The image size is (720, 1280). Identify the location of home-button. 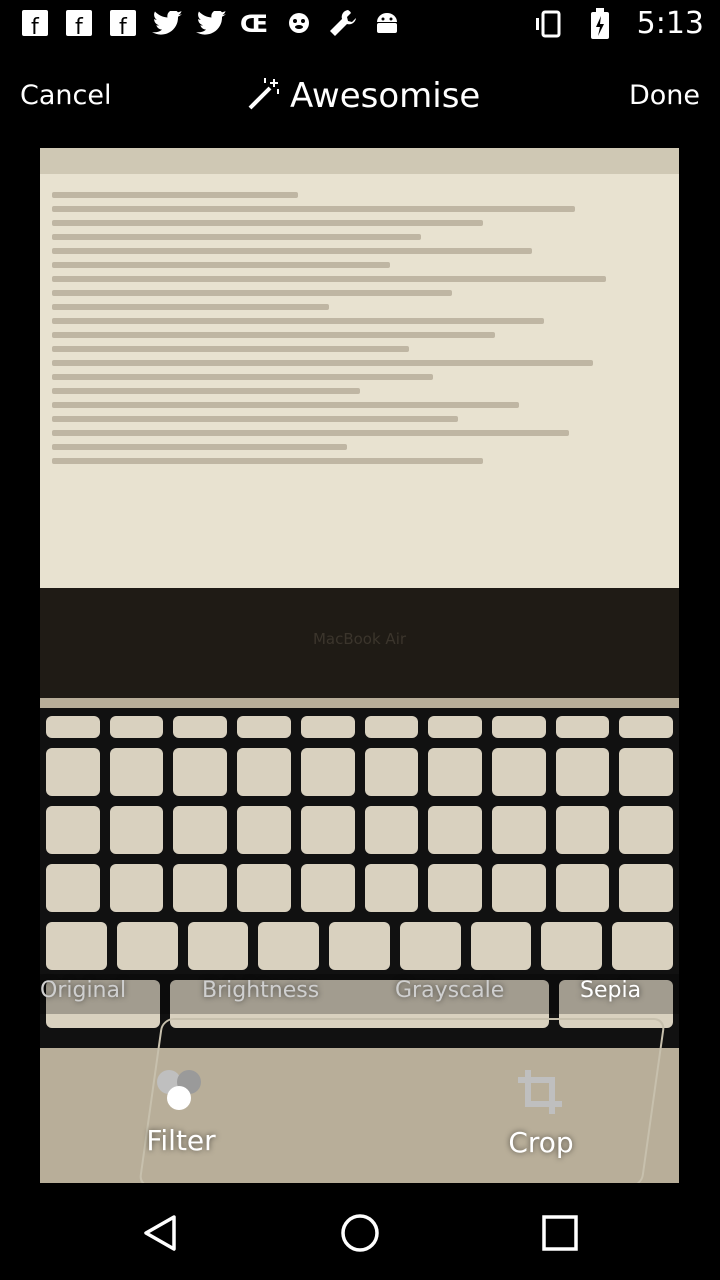
(360, 1235).